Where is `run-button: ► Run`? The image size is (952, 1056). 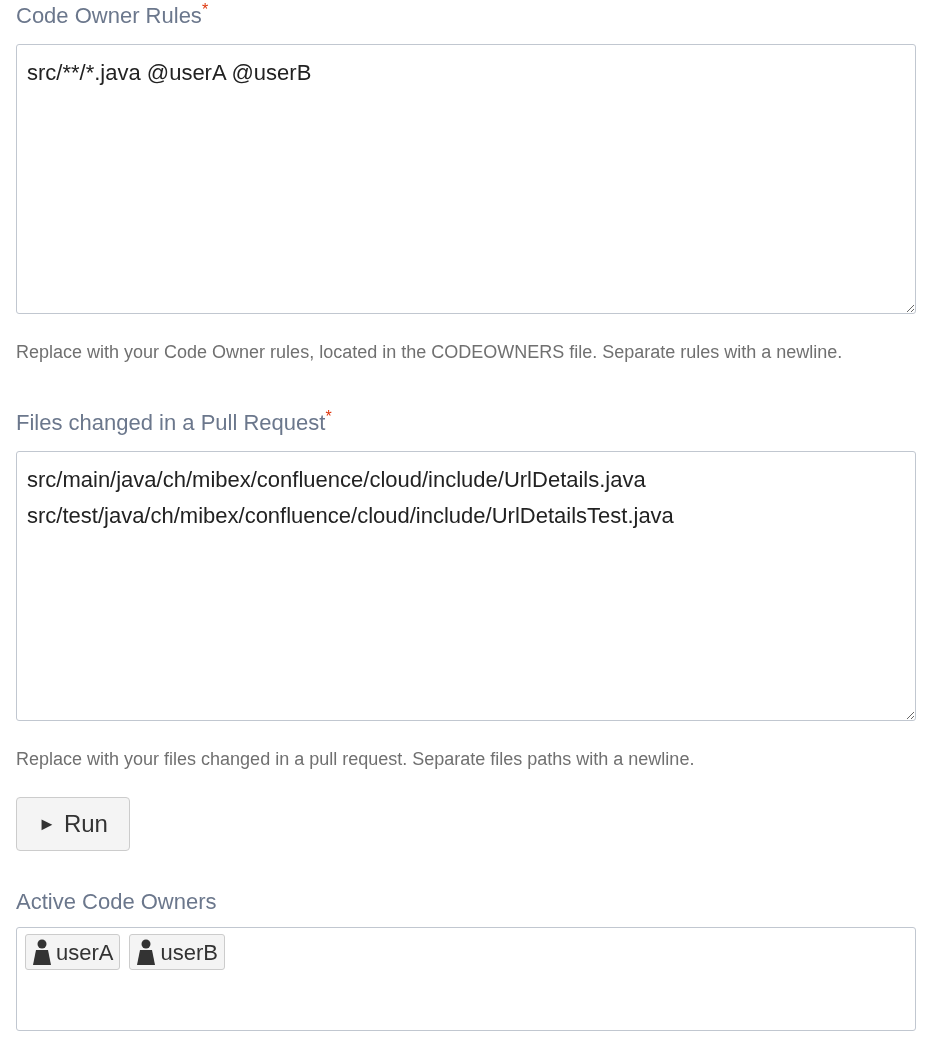
run-button: ► Run is located at coordinates (73, 824).